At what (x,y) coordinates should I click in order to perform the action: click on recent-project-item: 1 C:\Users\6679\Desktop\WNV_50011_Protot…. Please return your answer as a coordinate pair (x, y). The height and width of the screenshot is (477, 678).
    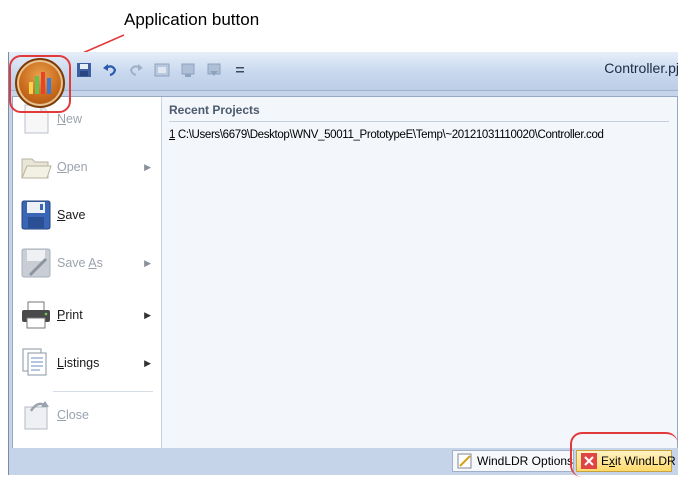
    Looking at the image, I should click on (386, 135).